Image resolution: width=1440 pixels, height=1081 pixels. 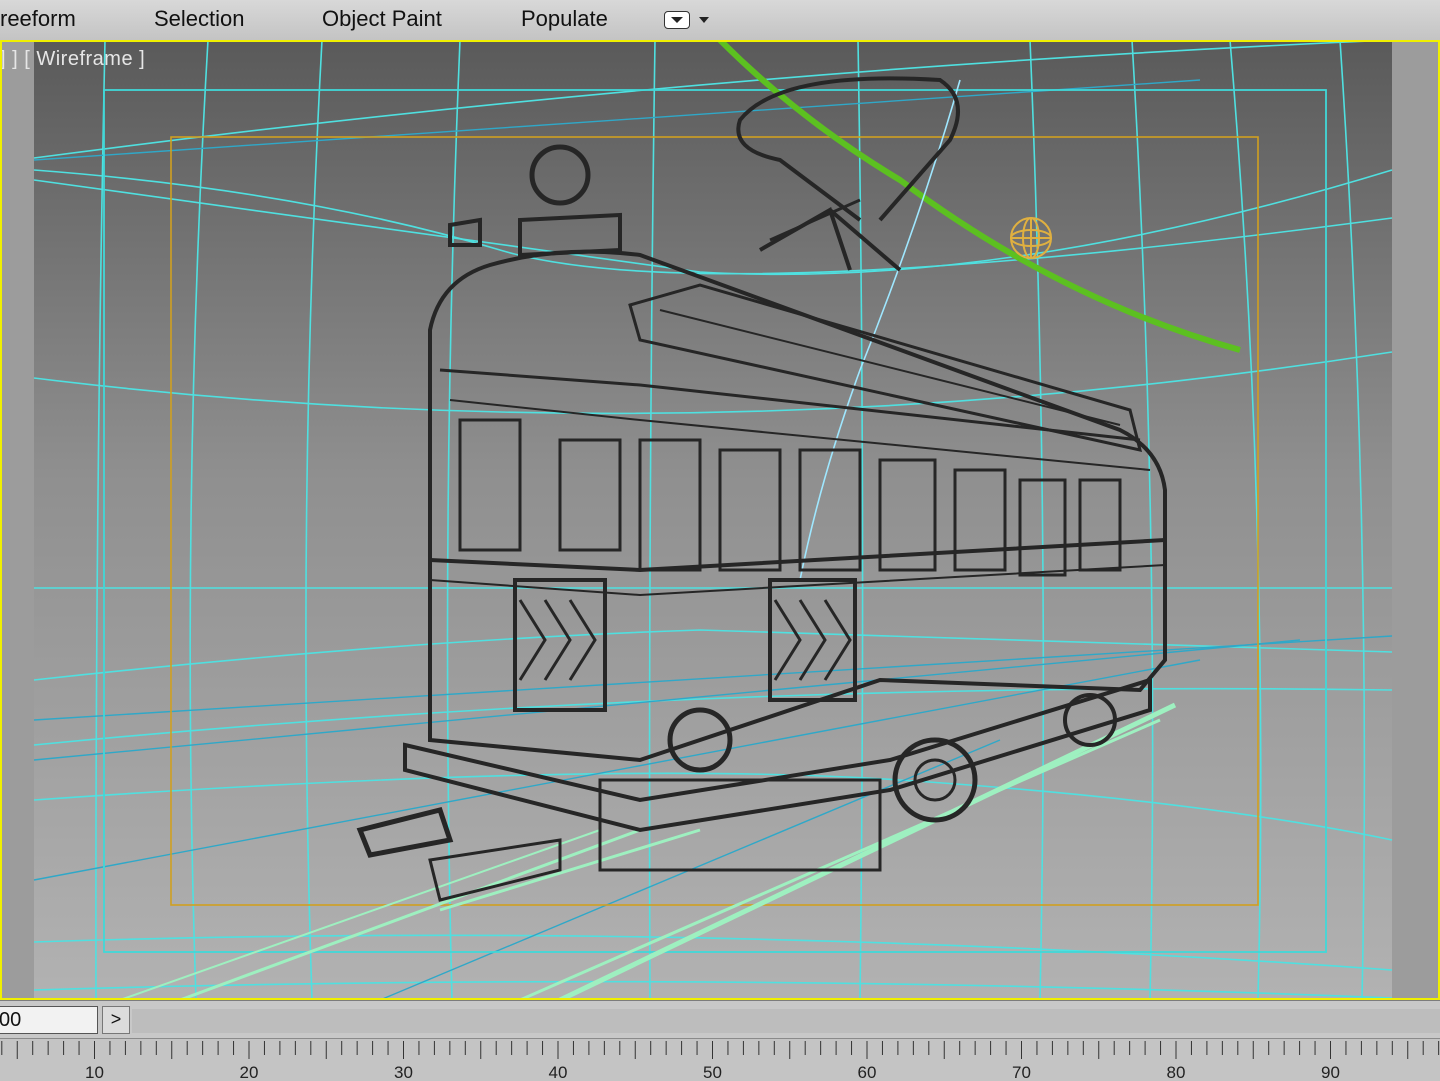 I want to click on ruler-label: 40, so click(x=558, y=1072).